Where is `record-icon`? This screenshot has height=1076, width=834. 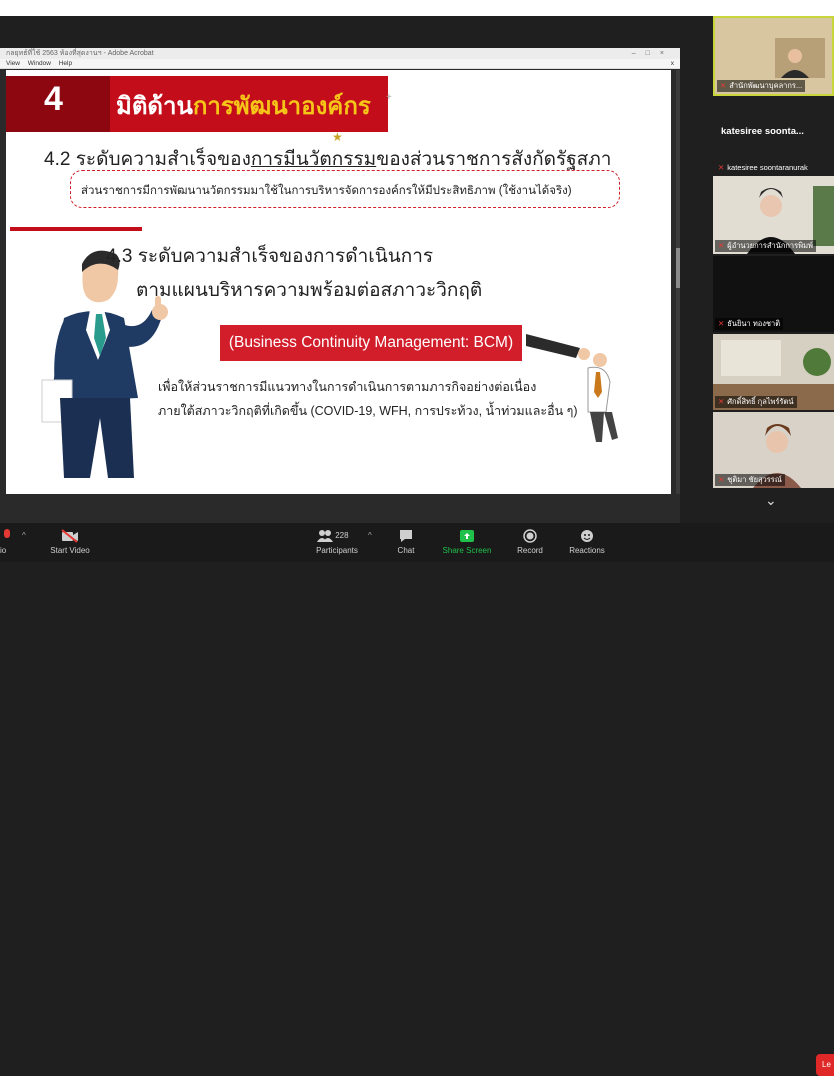 record-icon is located at coordinates (530, 536).